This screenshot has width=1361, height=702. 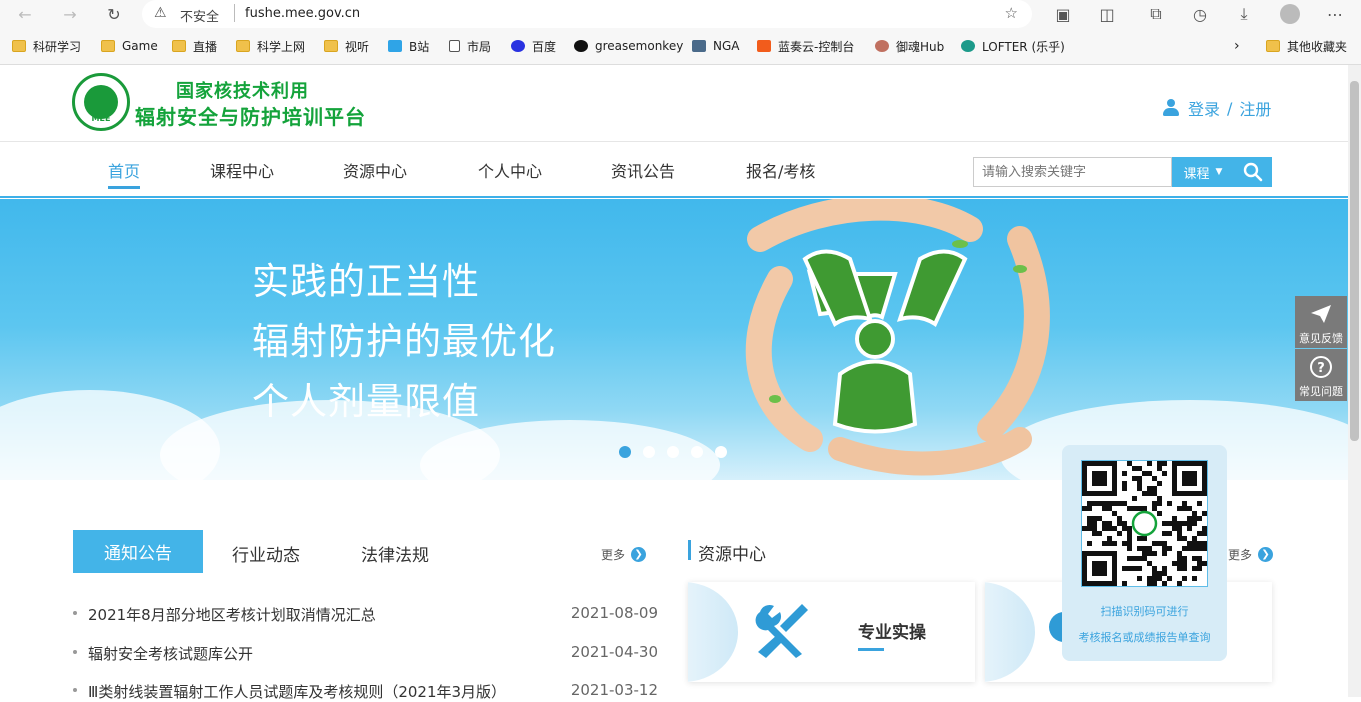 I want to click on extension-icon: ▣, so click(x=1063, y=14).